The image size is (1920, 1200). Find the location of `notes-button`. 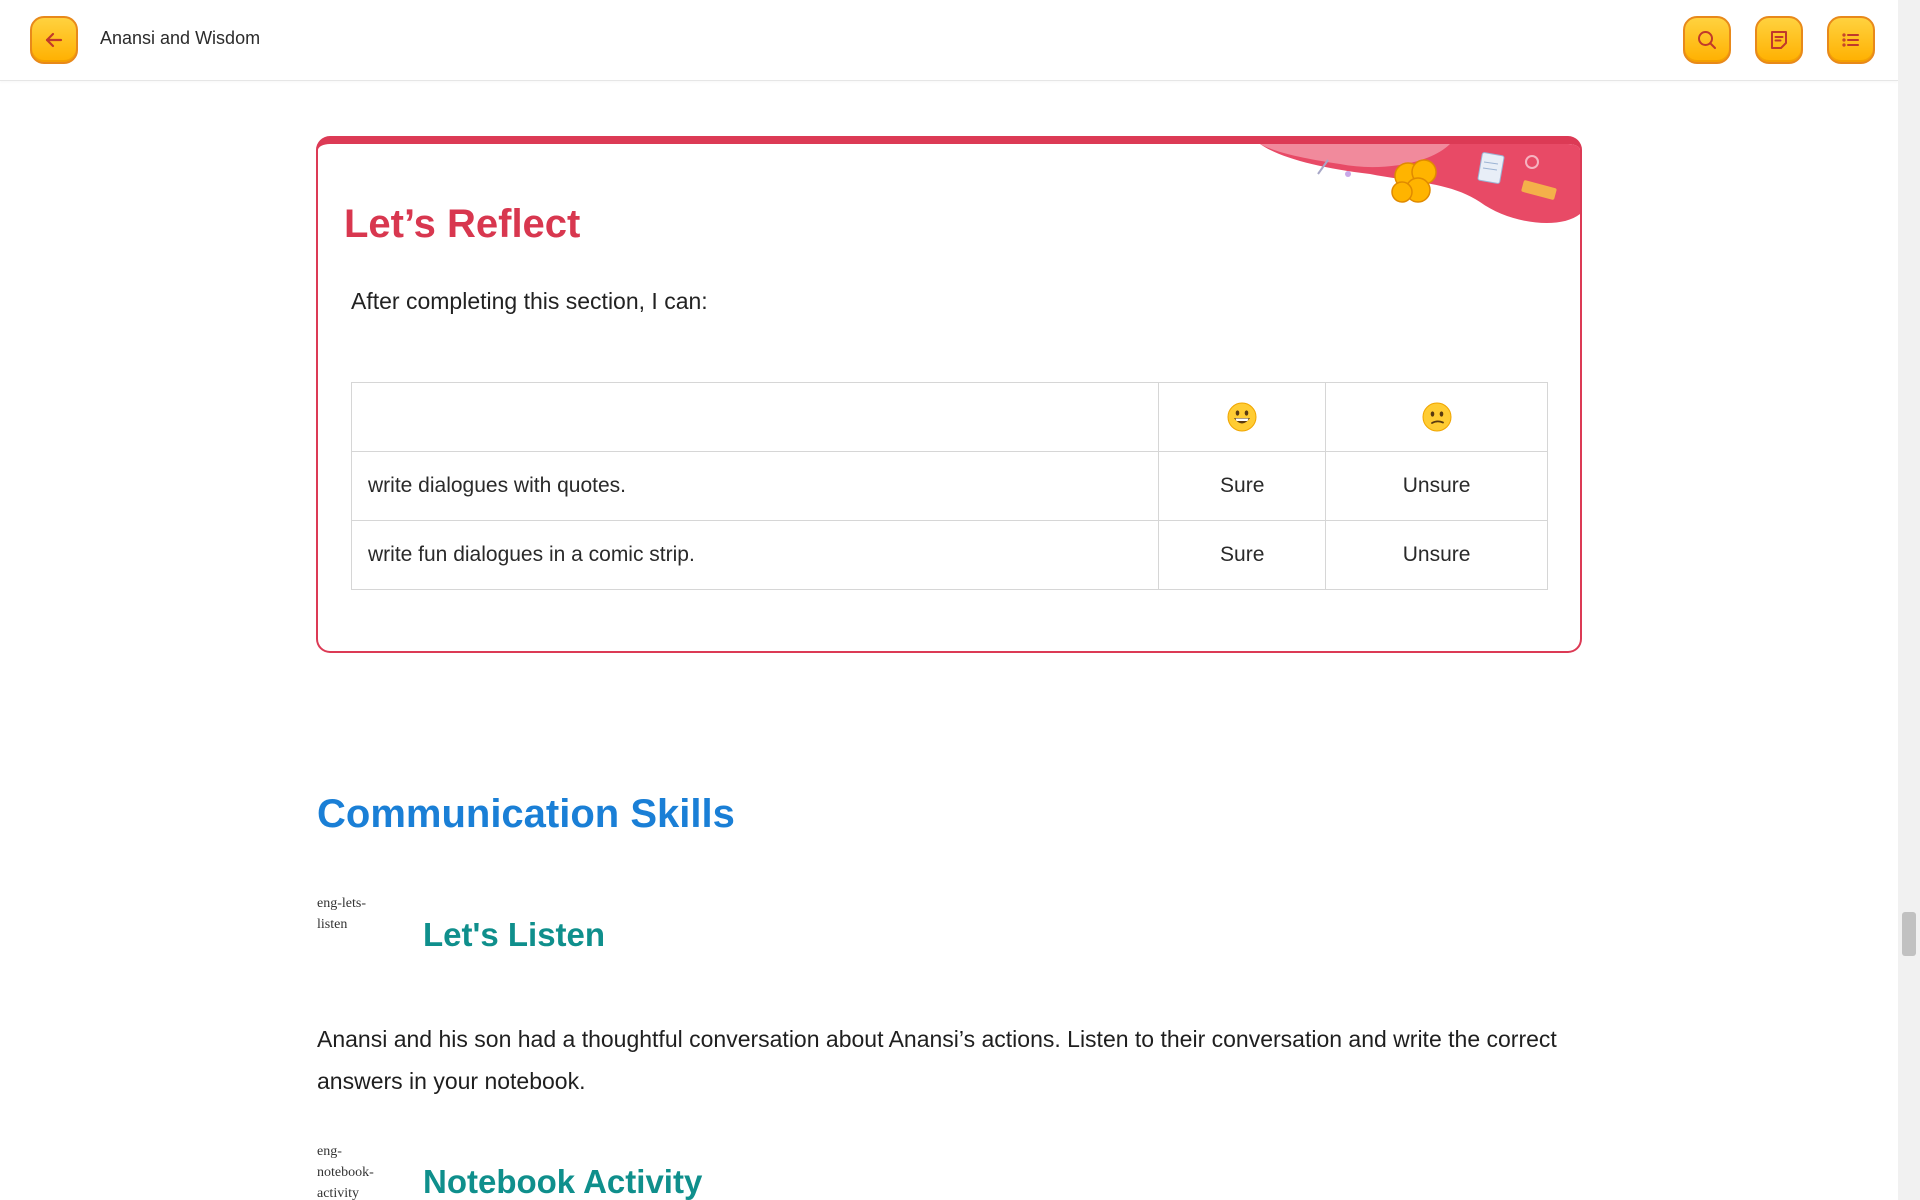

notes-button is located at coordinates (1779, 40).